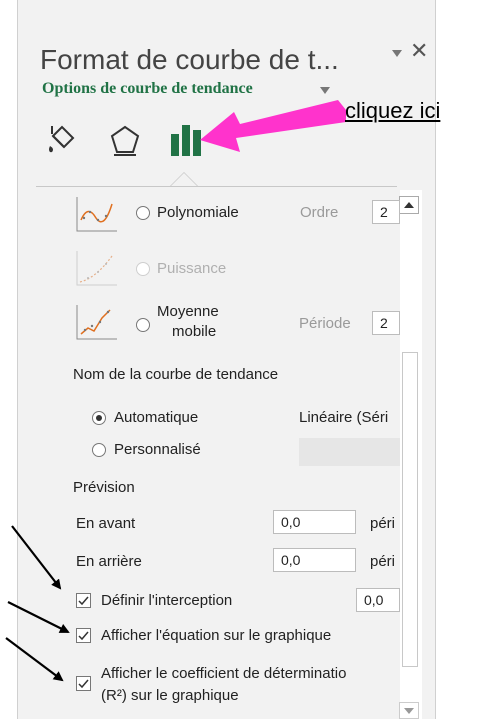 The height and width of the screenshot is (719, 487). I want to click on annotation-arrows, so click(37, 603).